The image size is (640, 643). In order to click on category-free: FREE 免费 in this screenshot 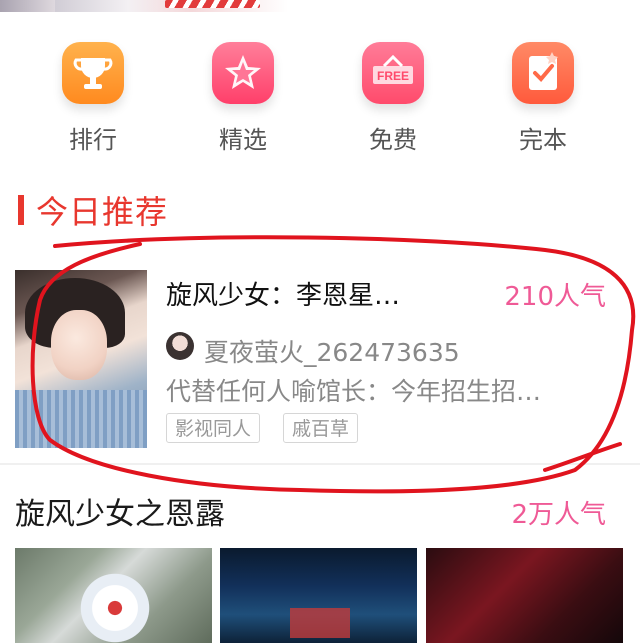, I will do `click(393, 102)`.